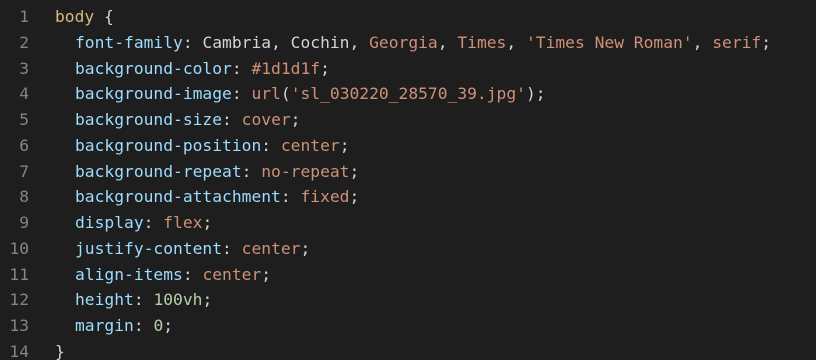 The height and width of the screenshot is (360, 816). Describe the element at coordinates (535, 94) in the screenshot. I see `punctuation: );` at that location.